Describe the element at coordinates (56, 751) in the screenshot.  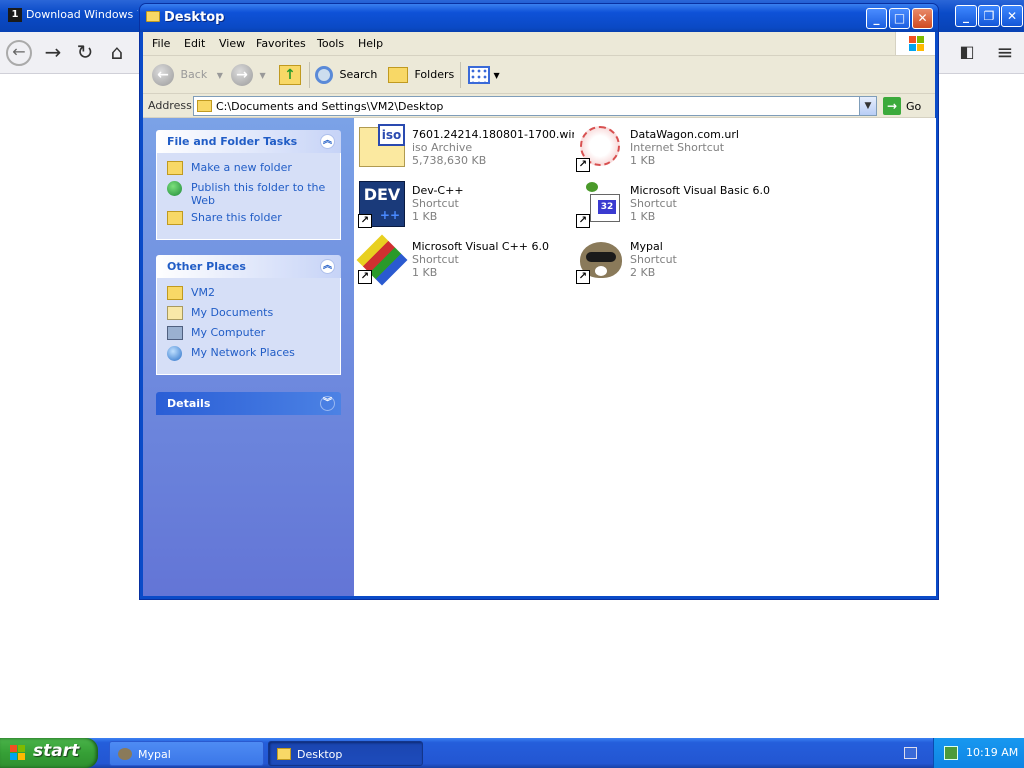
I see `start-label: start` at that location.